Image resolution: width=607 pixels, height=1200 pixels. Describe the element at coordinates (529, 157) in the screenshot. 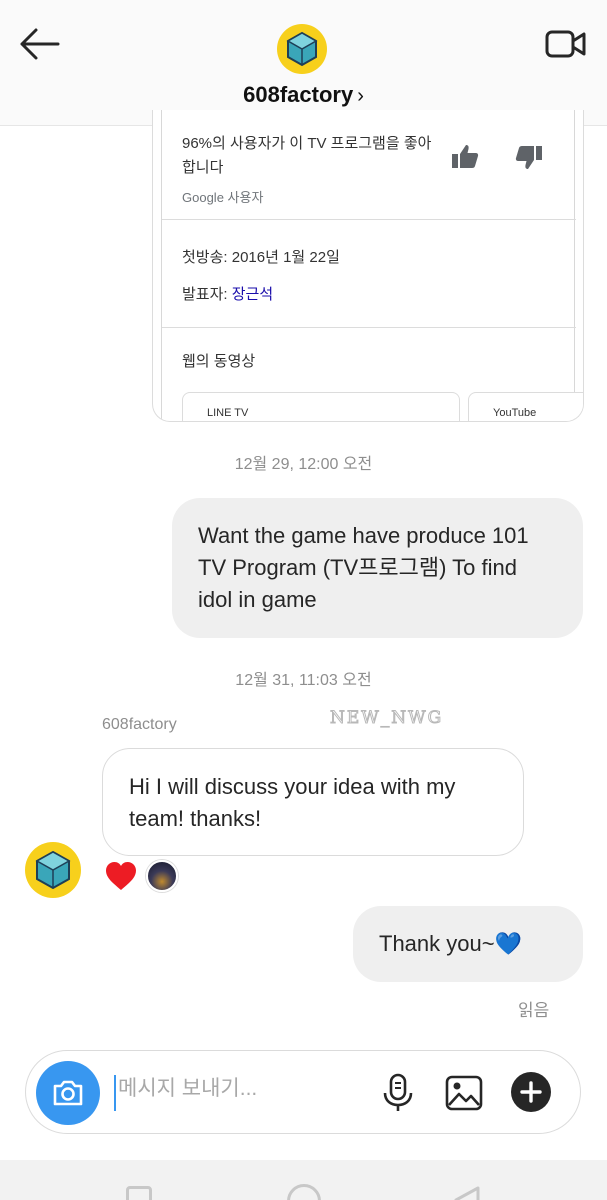

I see `thumbs-down-icon` at that location.